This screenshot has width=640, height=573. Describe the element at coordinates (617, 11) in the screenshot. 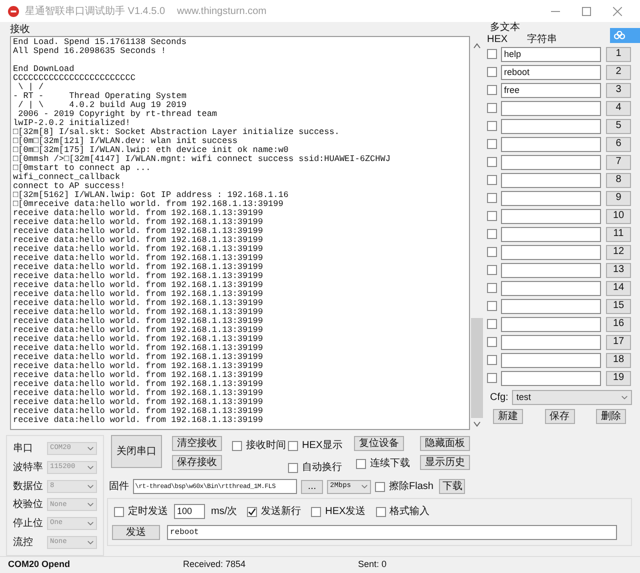

I see `close-icon` at that location.